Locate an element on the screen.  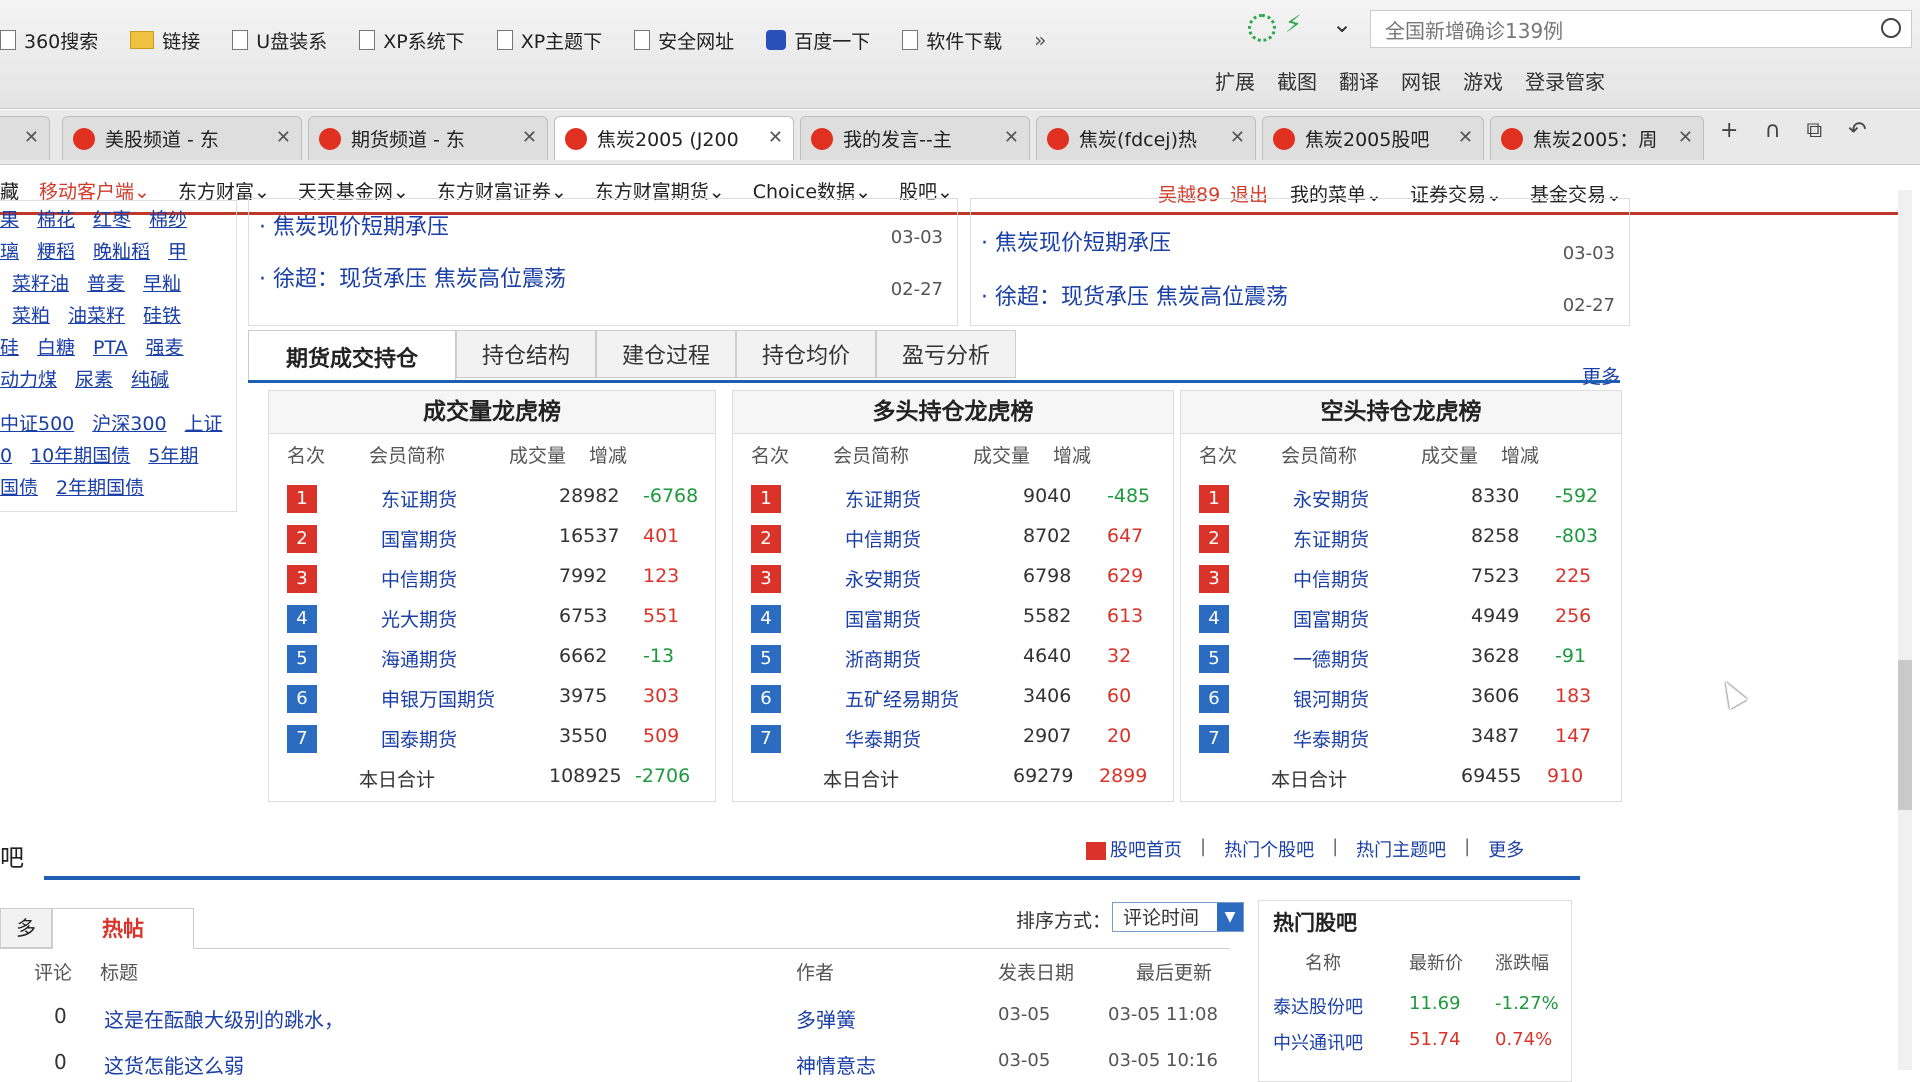
tab-us-stocks: 美股频道 - 东 ✕ is located at coordinates (182, 138).